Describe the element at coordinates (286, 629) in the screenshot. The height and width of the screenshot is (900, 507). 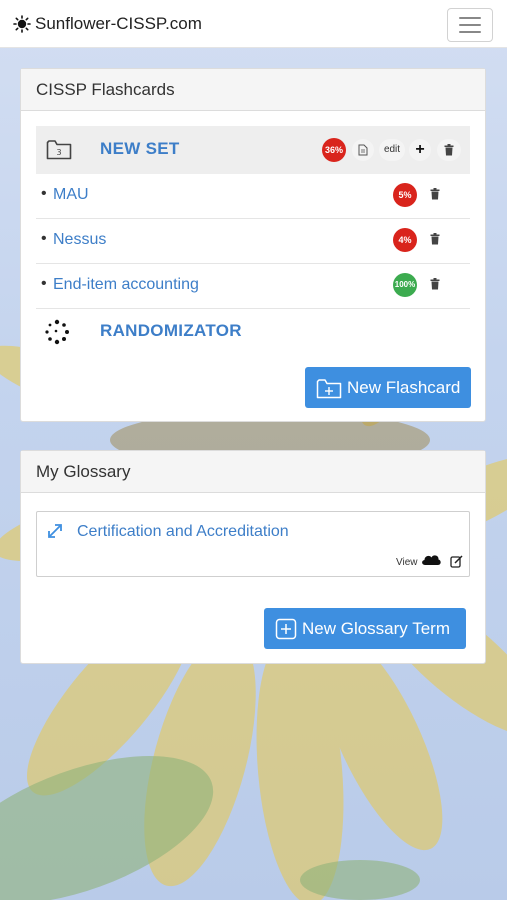
I see `plus-square-icon` at that location.